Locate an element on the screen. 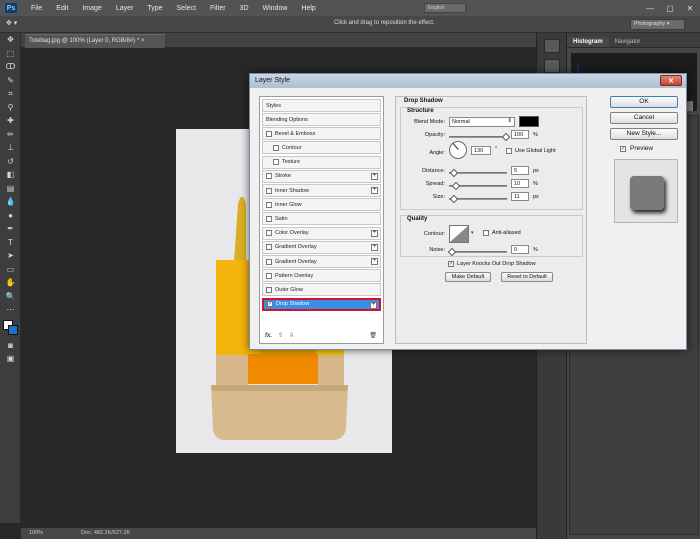 The image size is (700, 539). maximize-button: ▢ is located at coordinates (670, 8).